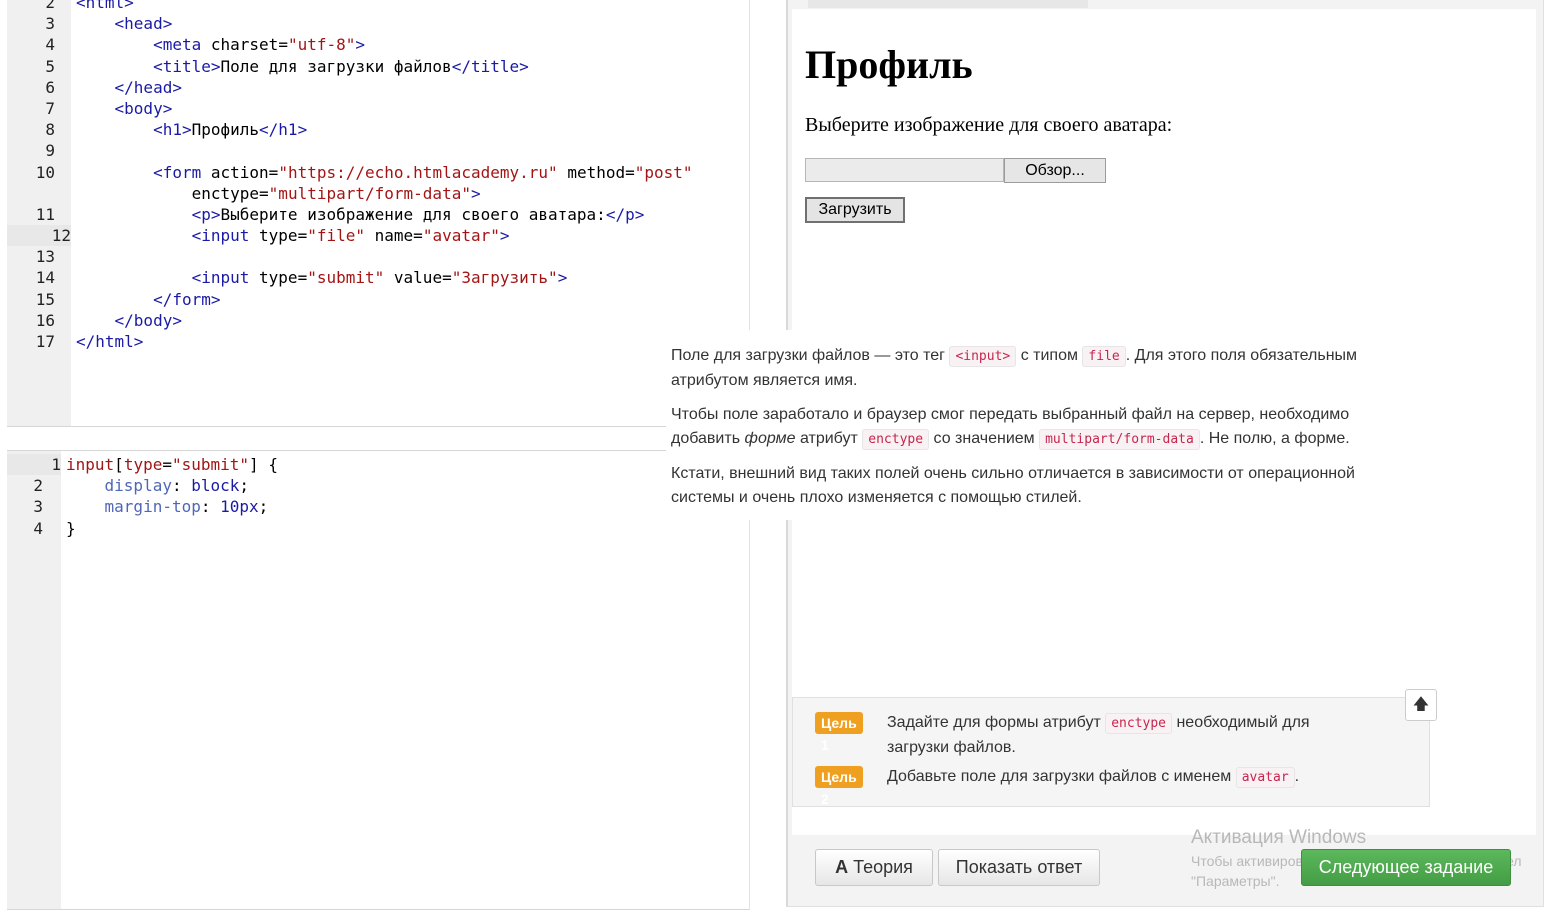 Image resolution: width=1551 pixels, height=921 pixels. What do you see at coordinates (842, 867) in the screenshot?
I see `theory-icon: А` at bounding box center [842, 867].